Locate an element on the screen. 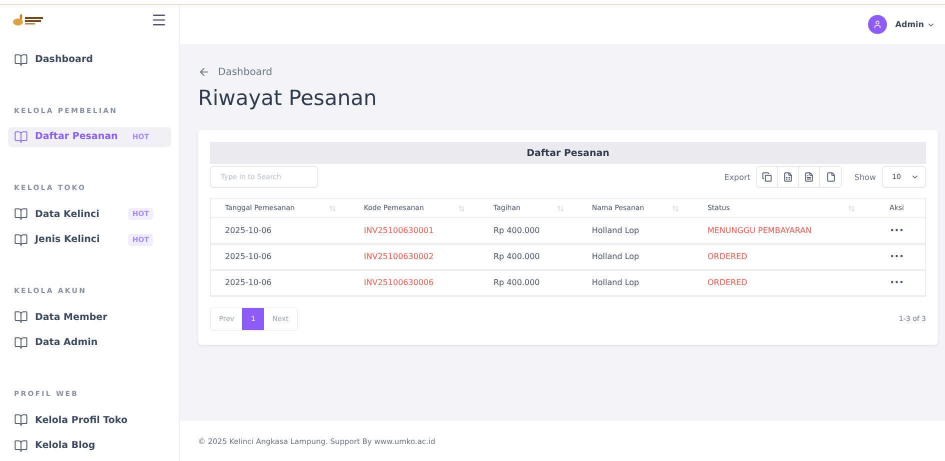 This screenshot has width=945, height=461. spreadsheet-icon is located at coordinates (788, 177).